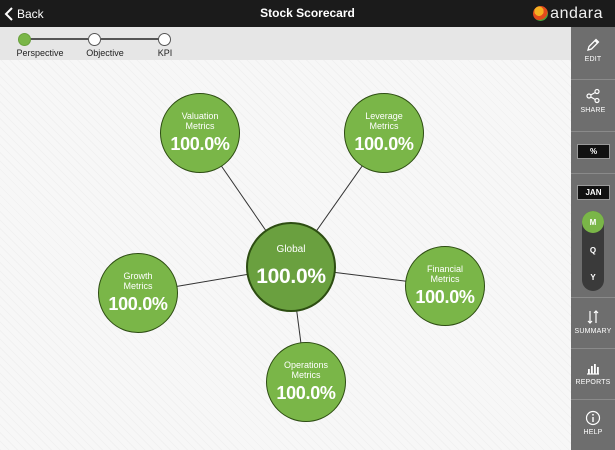  Describe the element at coordinates (285, 43) in the screenshot. I see `breadcrumb: Perspective Objective KPI` at that location.